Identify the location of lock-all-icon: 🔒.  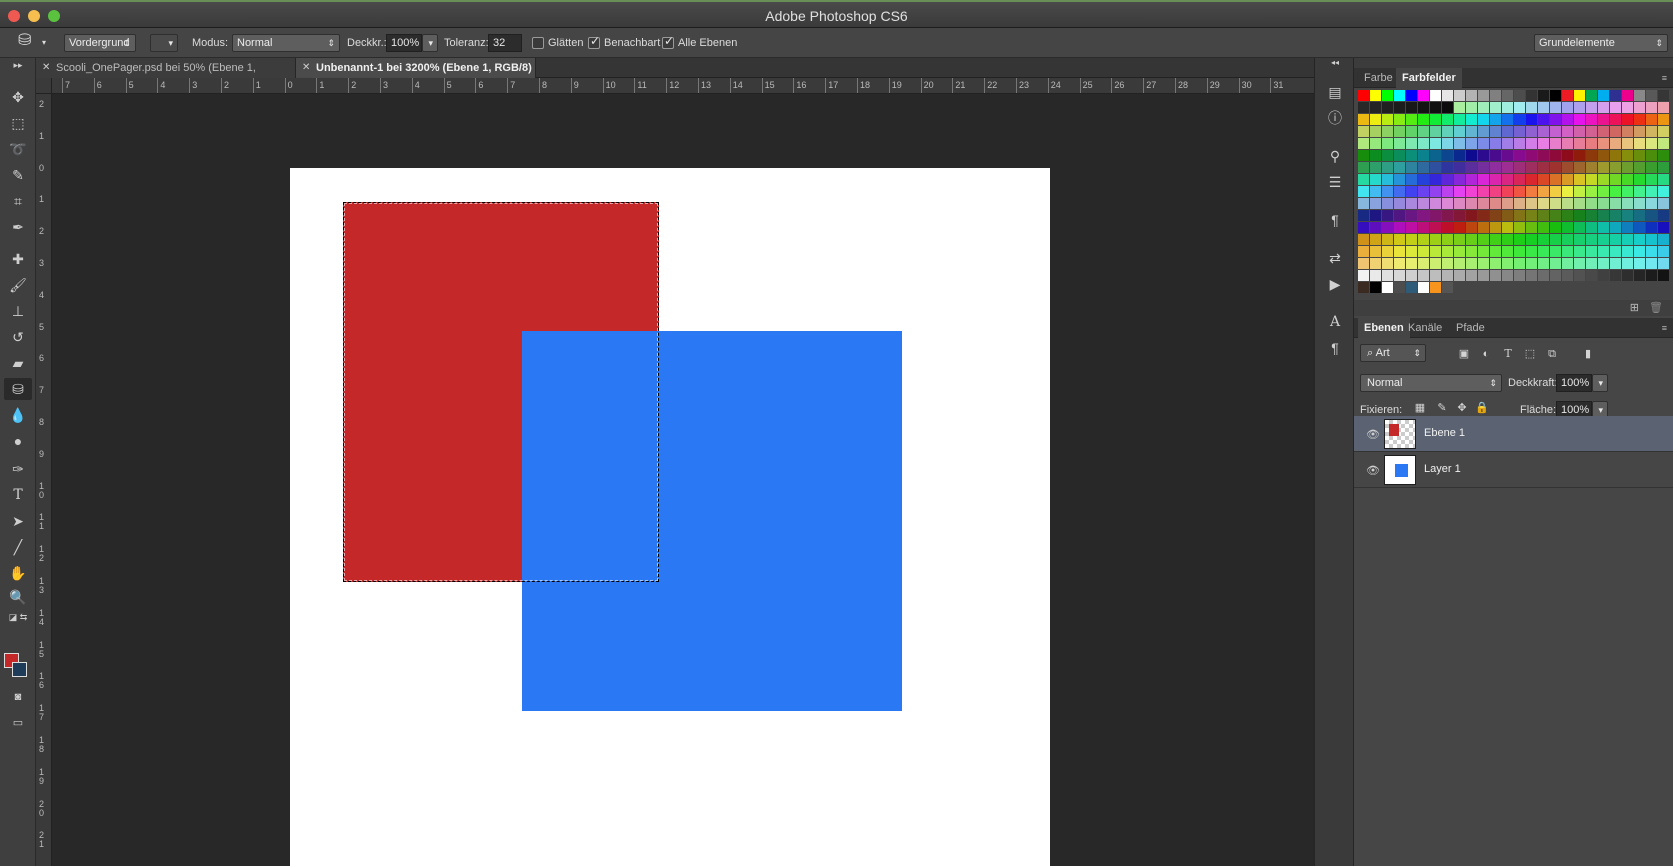
(1482, 408).